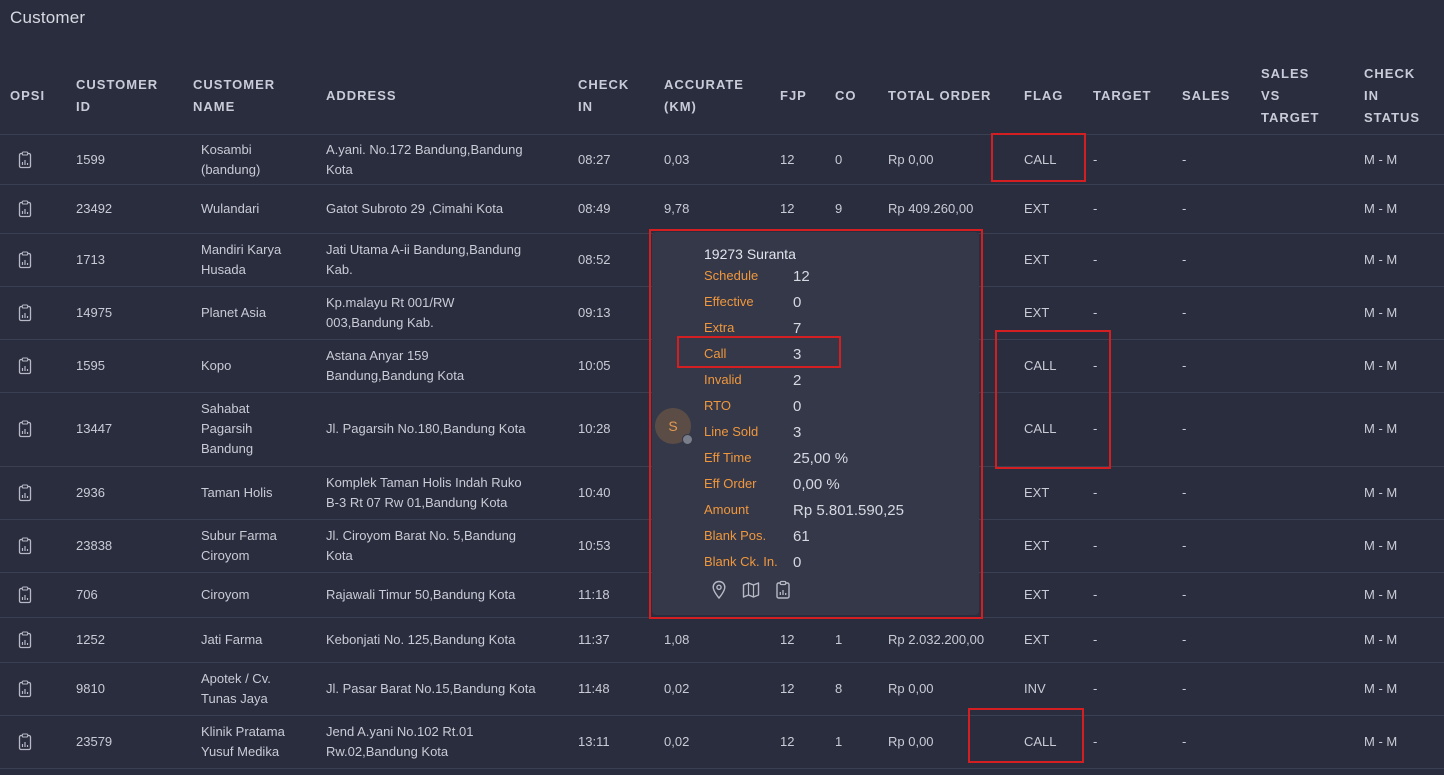 Image resolution: width=1444 pixels, height=775 pixels. I want to click on page-title: Customer, so click(48, 17).